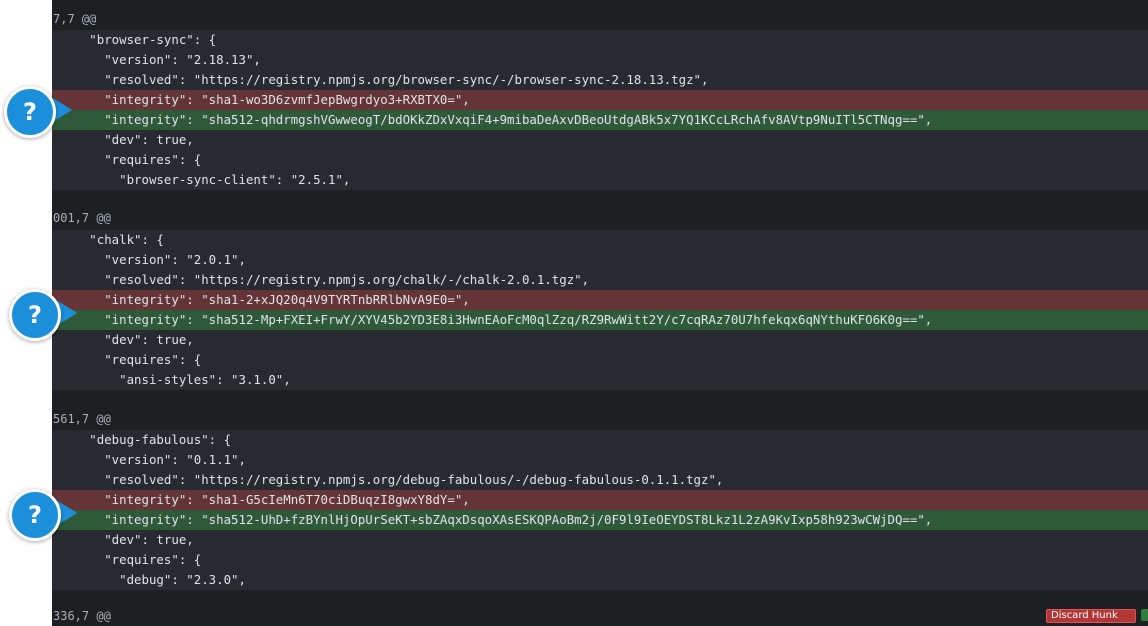 The width and height of the screenshot is (1148, 626). Describe the element at coordinates (156, 59) in the screenshot. I see `diff-line-context: "version": "2.18.13",` at that location.